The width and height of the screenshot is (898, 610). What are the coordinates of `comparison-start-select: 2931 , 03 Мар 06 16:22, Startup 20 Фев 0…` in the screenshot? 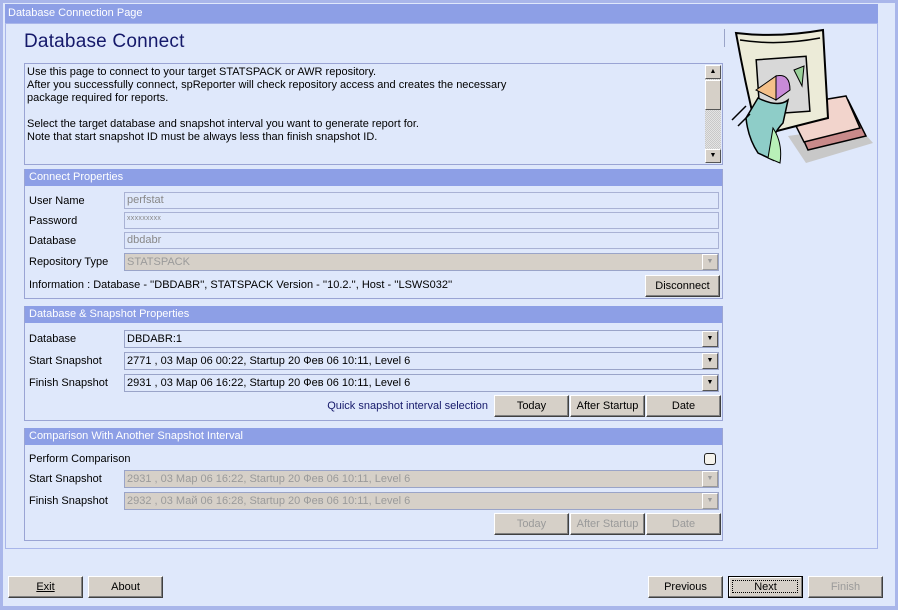 It's located at (421, 479).